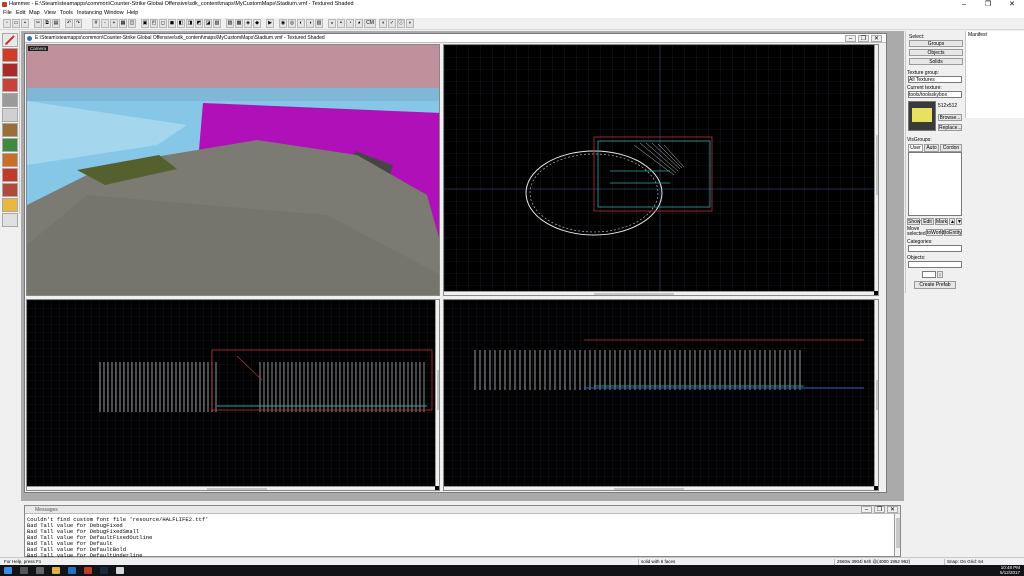 This screenshot has height=576, width=1024. What do you see at coordinates (38, 23) in the screenshot?
I see `cut-icon: ✂` at bounding box center [38, 23].